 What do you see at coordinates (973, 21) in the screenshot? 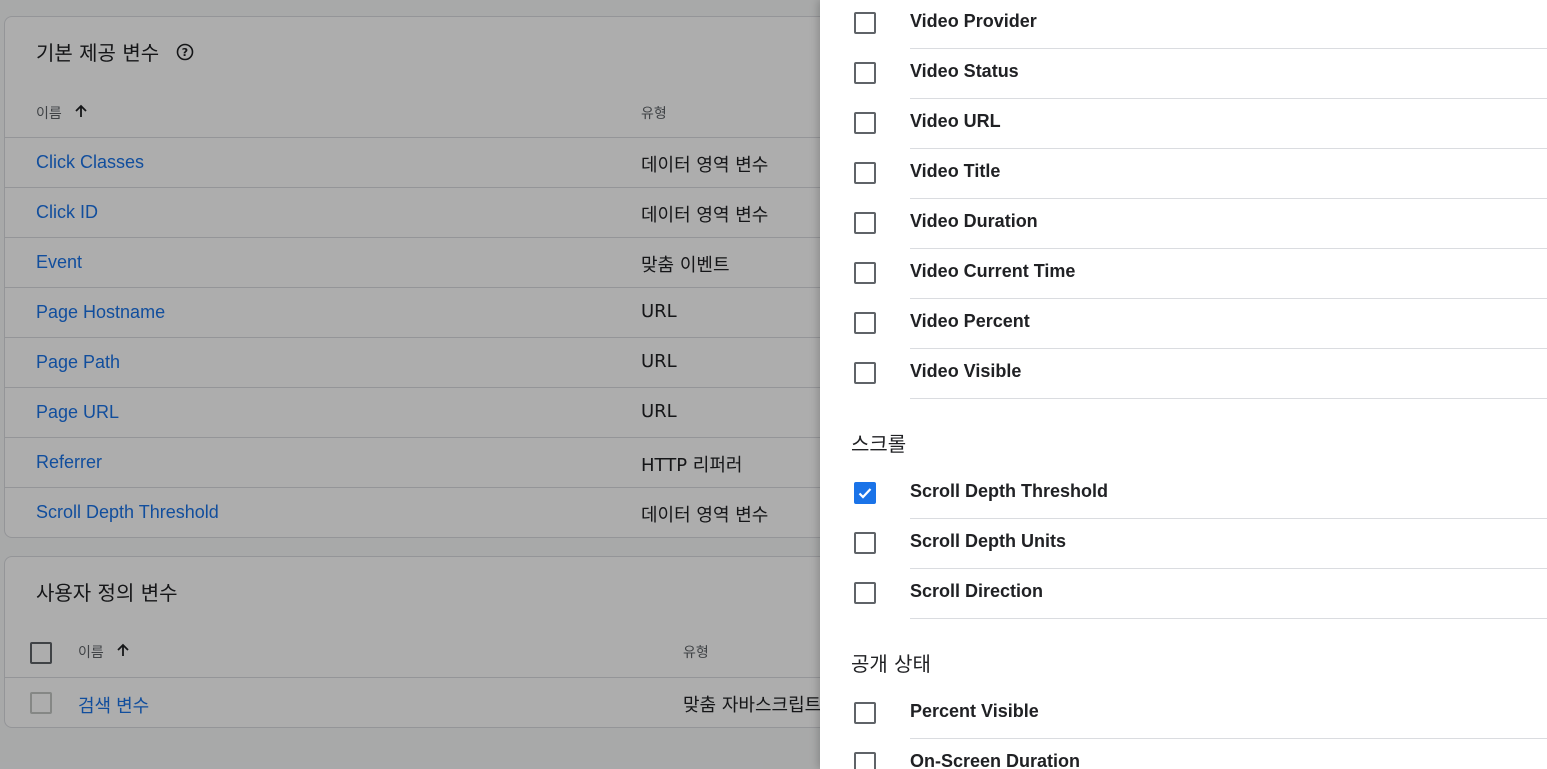
I see `checkbox-label: Video Provider` at bounding box center [973, 21].